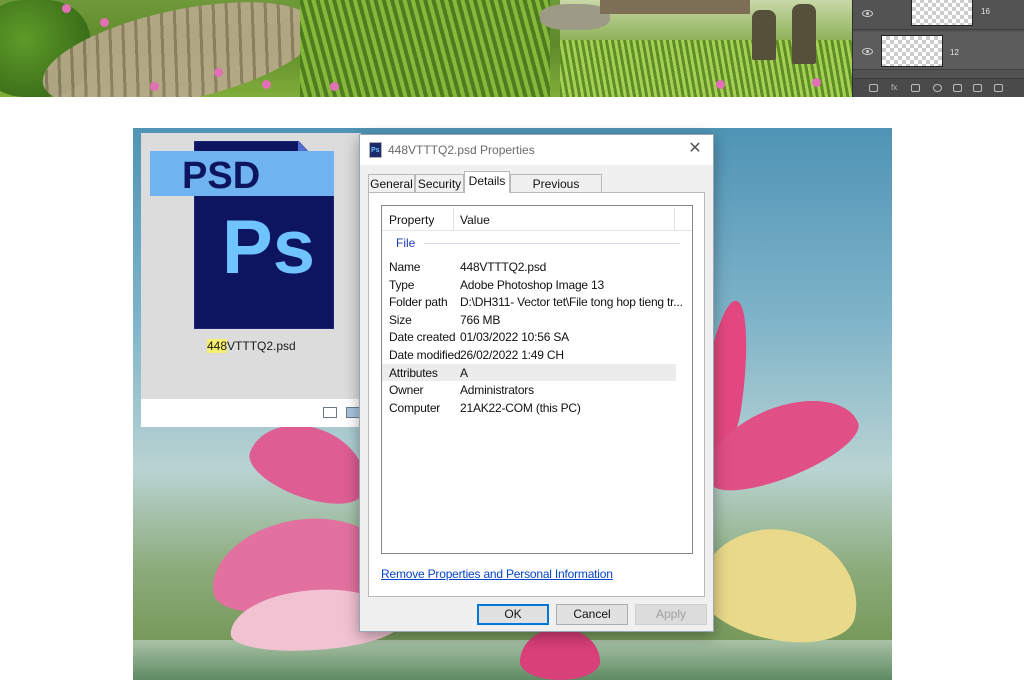 The width and height of the screenshot is (1024, 680). Describe the element at coordinates (405, 267) in the screenshot. I see `property-name: Name` at that location.